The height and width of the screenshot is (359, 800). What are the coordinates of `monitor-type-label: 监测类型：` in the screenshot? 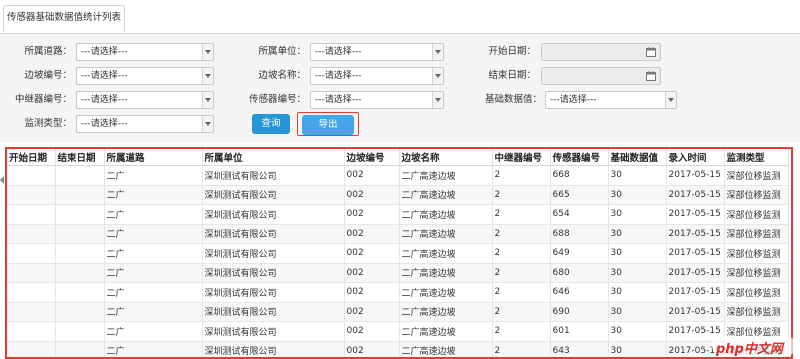 It's located at (48, 123).